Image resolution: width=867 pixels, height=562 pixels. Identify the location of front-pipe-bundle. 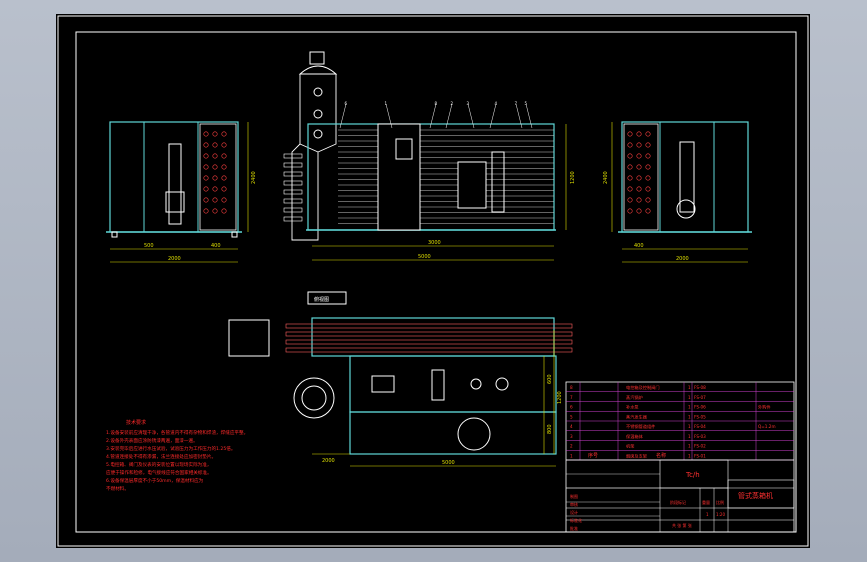
(446, 176).